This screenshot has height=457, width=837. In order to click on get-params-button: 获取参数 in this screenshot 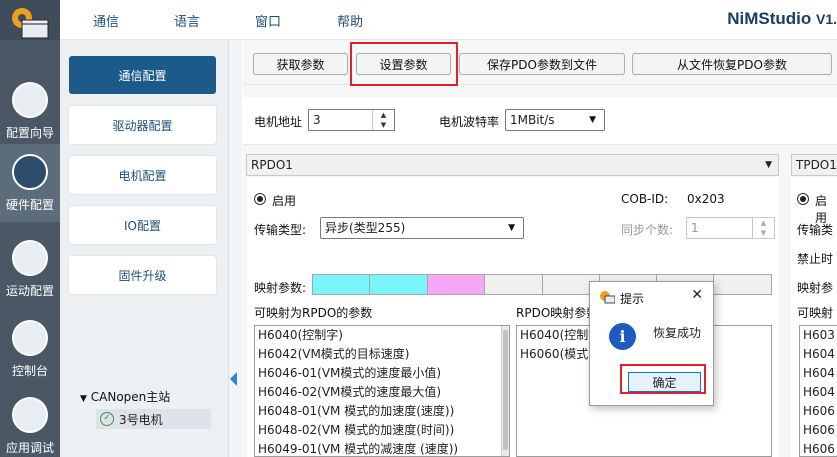, I will do `click(300, 64)`.